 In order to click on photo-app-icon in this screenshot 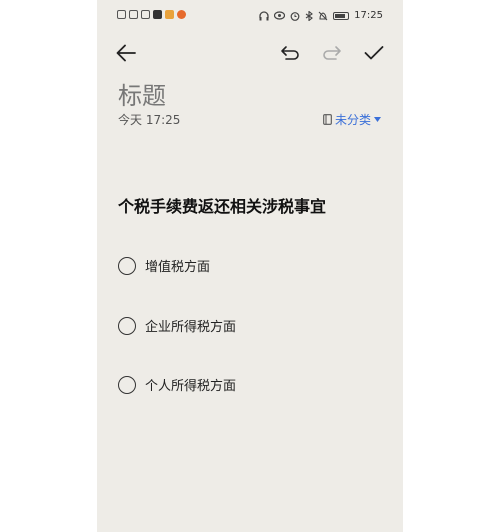, I will do `click(169, 14)`.